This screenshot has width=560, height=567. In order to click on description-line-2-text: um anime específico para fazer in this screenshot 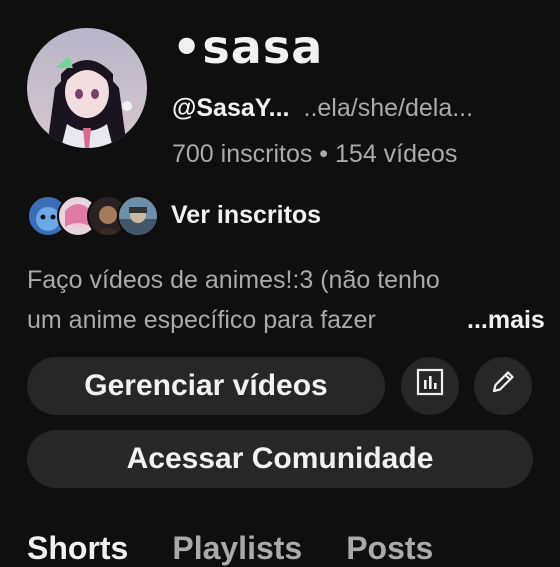, I will do `click(201, 320)`.